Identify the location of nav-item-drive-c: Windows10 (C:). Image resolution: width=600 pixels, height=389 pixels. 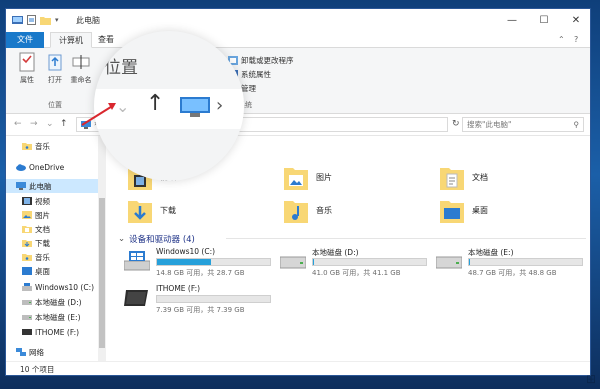
(52, 287).